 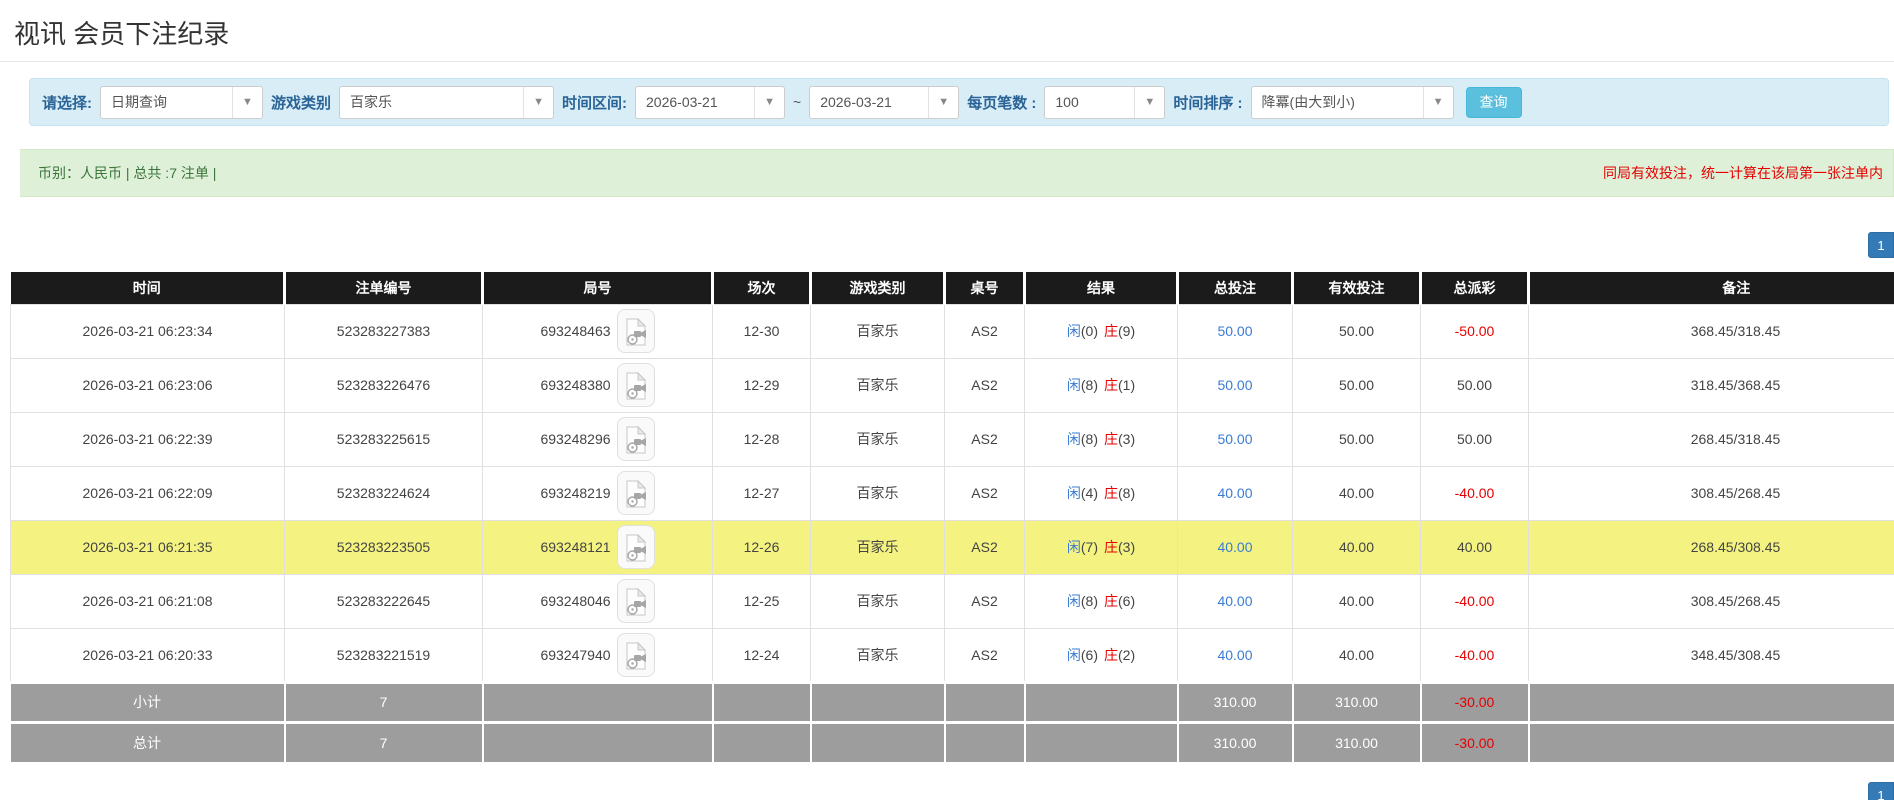 I want to click on round-number: 693248296, so click(x=575, y=439).